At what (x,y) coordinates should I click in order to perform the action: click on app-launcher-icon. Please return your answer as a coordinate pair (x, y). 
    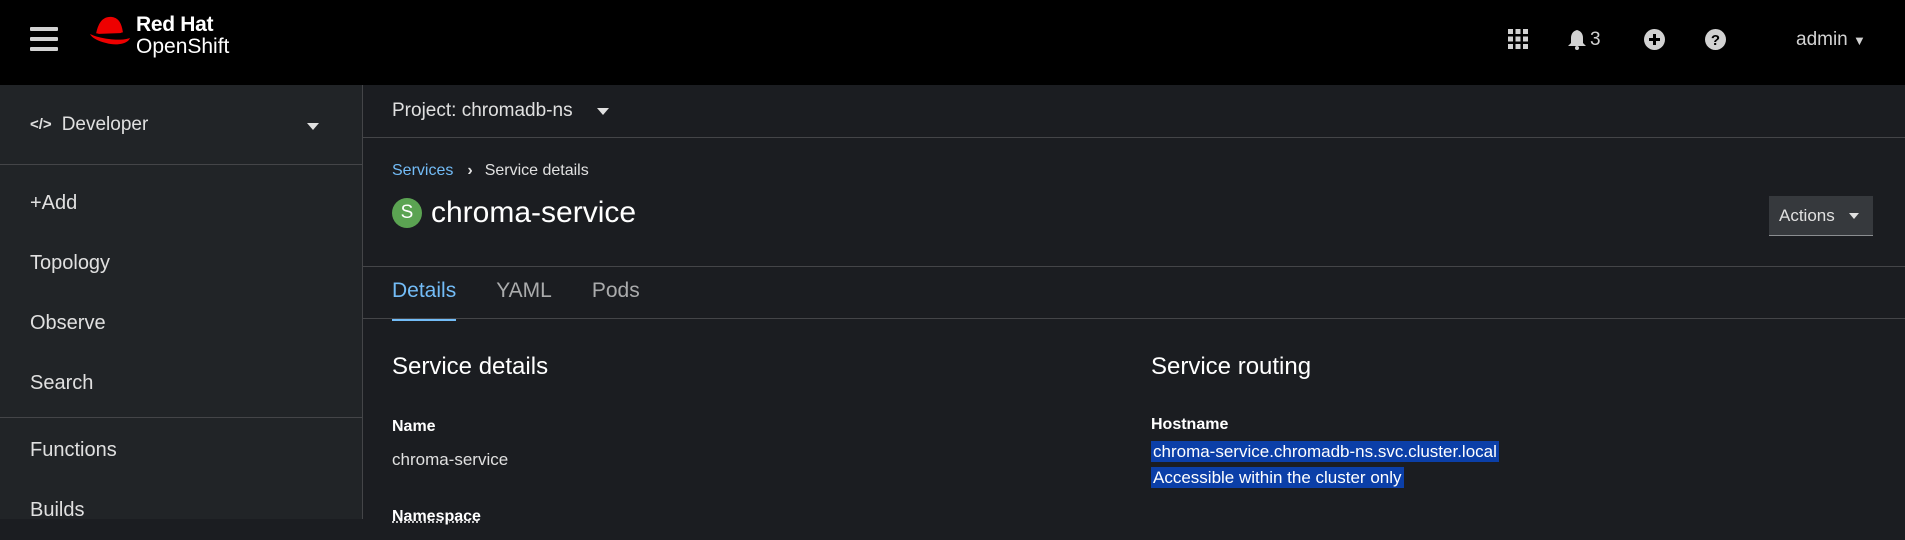
    Looking at the image, I should click on (1518, 41).